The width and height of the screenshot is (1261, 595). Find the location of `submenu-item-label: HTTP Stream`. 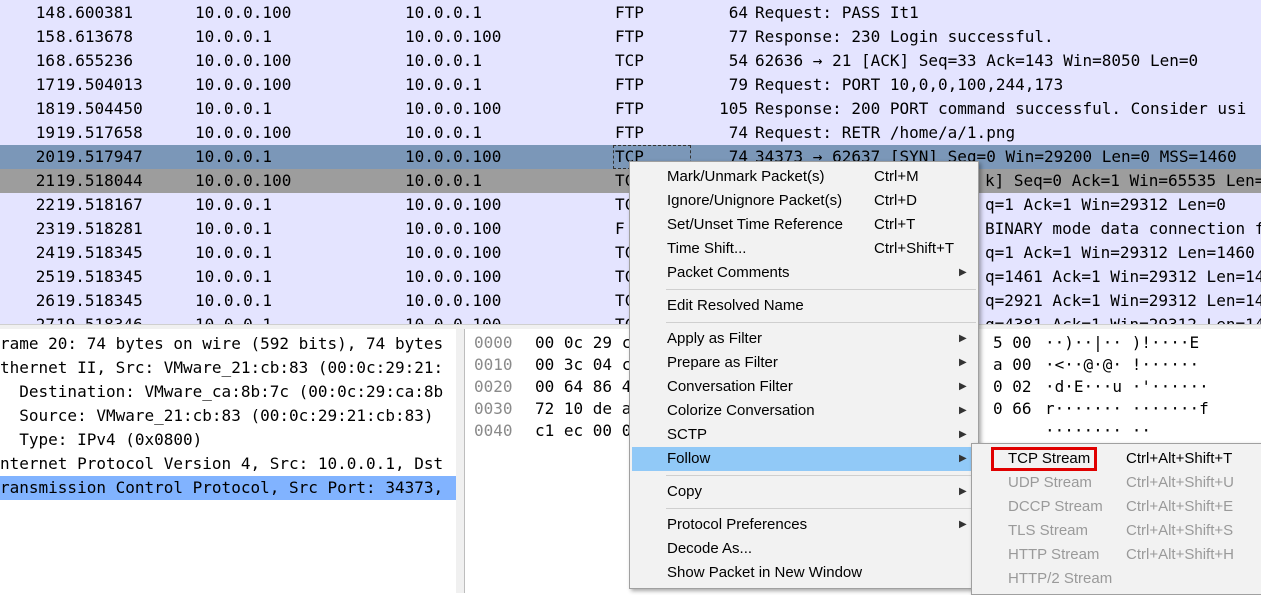

submenu-item-label: HTTP Stream is located at coordinates (1054, 554).